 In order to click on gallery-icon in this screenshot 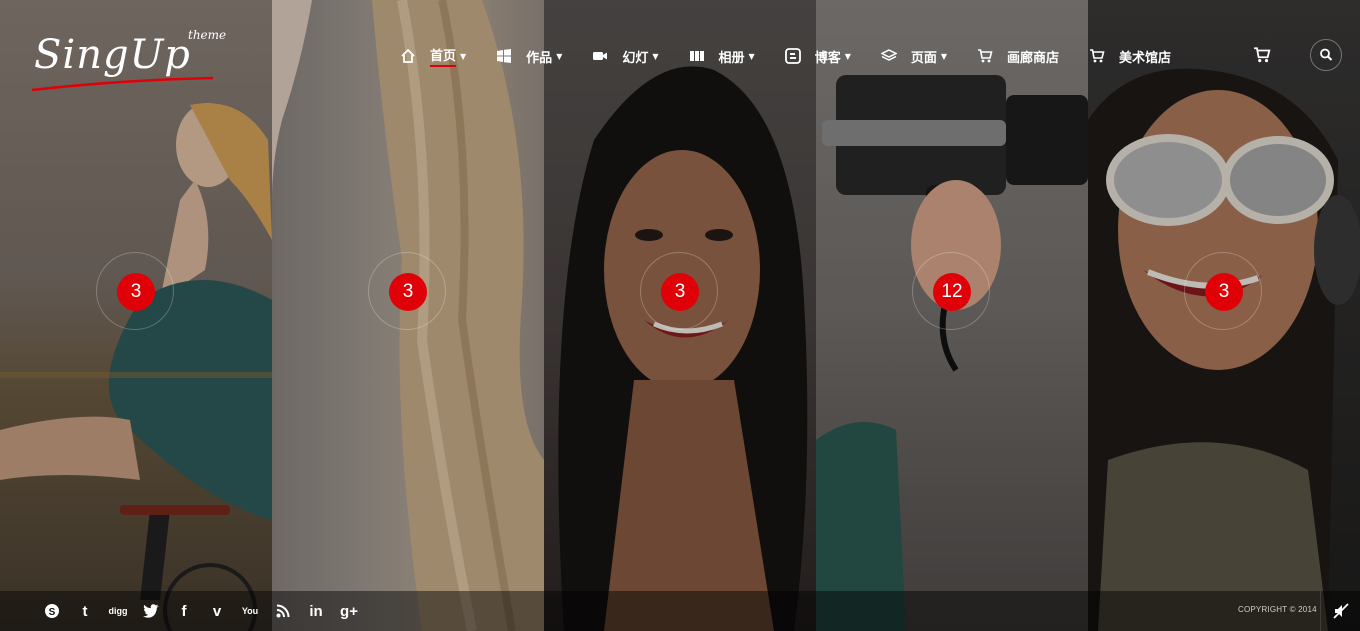, I will do `click(696, 56)`.